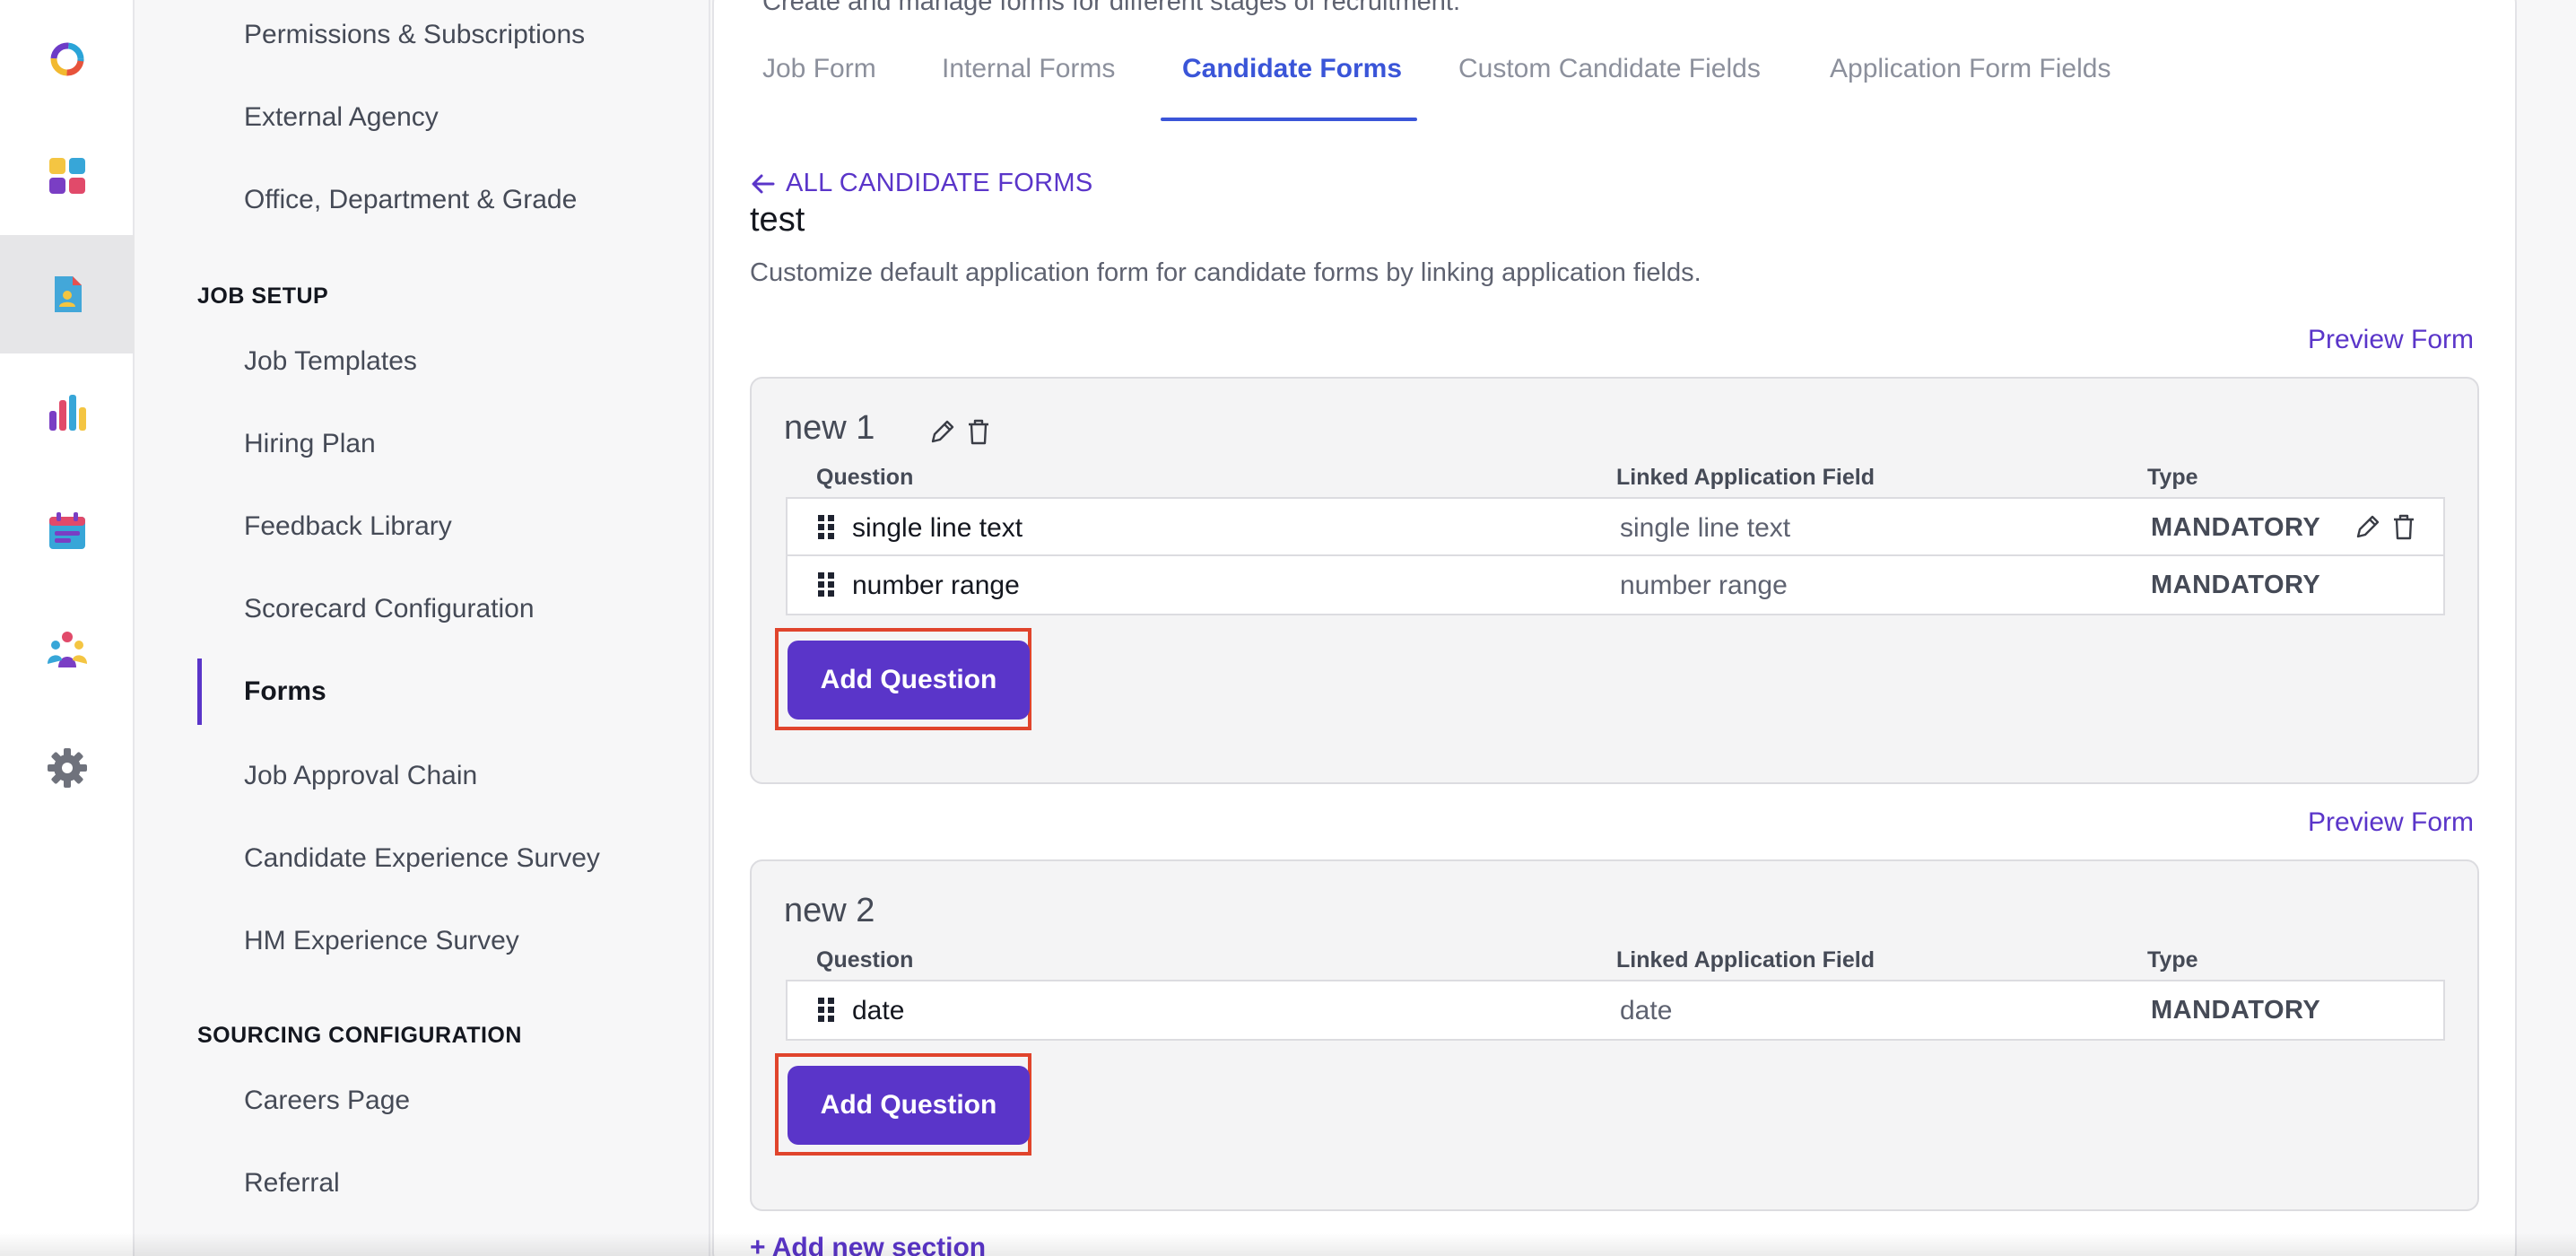 Image resolution: width=2576 pixels, height=1256 pixels. I want to click on rail-reports, so click(67, 412).